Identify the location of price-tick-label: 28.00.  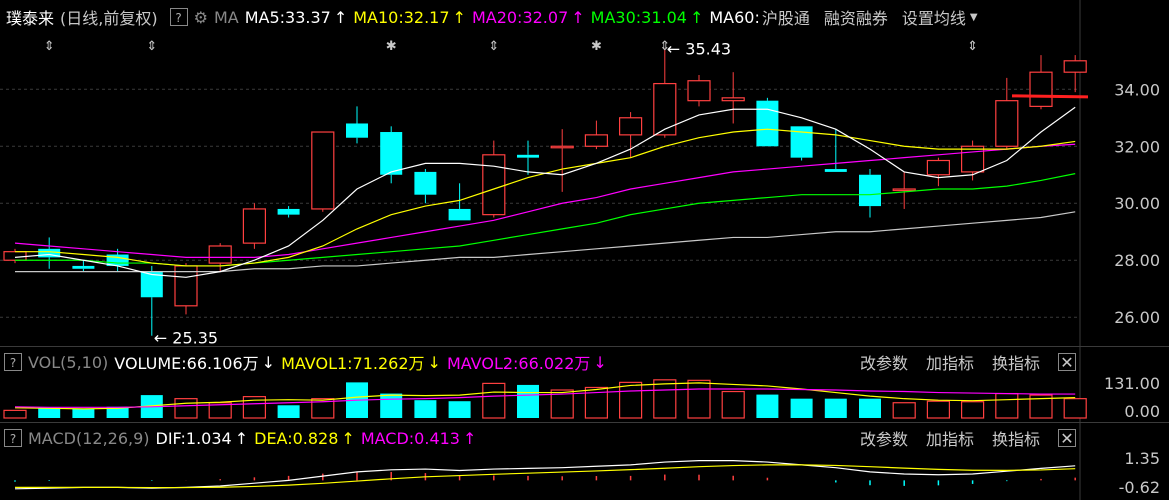
(1137, 260).